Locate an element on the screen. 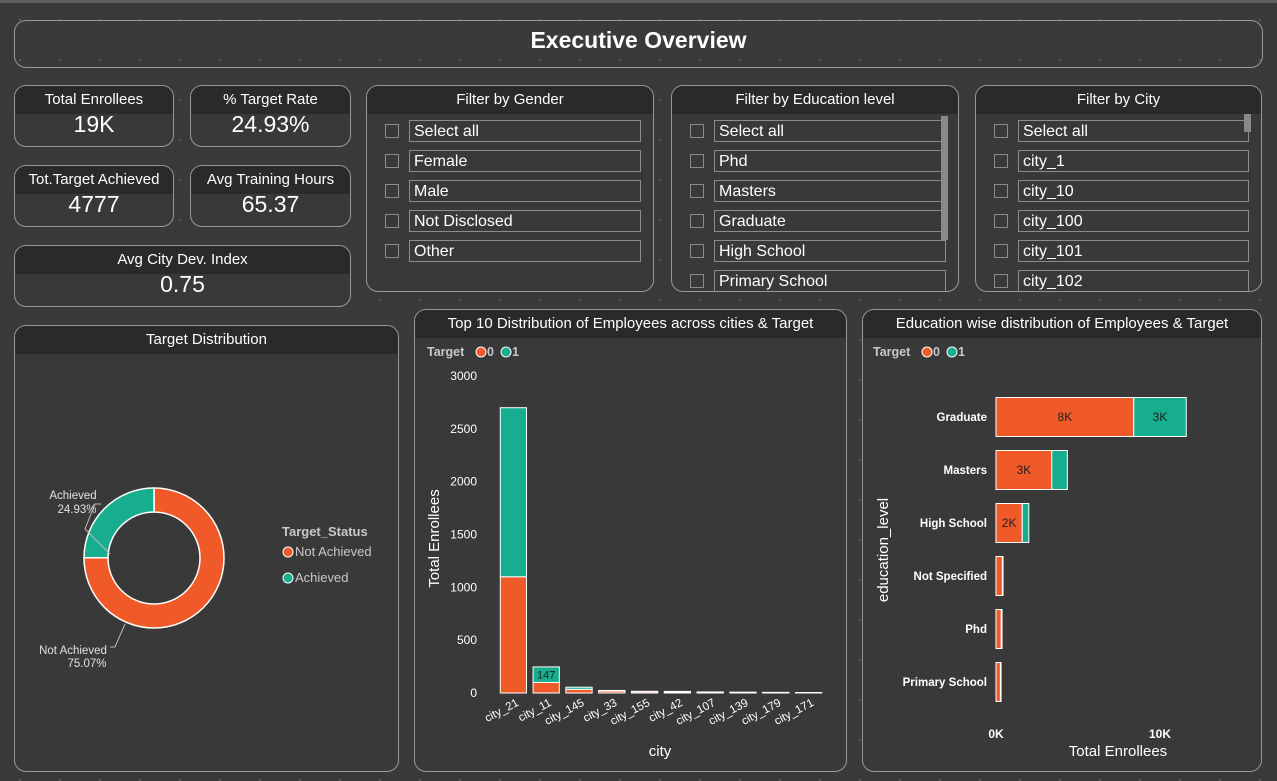 This screenshot has width=1277, height=781. kpi-label: Tot.Target Achieved is located at coordinates (94, 180).